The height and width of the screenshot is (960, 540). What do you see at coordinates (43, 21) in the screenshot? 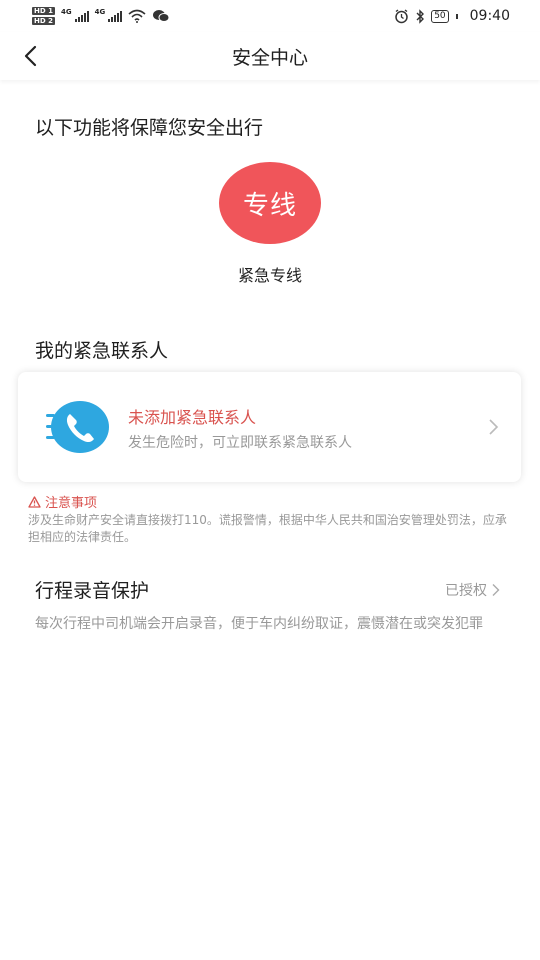
I see `sim2-badge: HD 2` at bounding box center [43, 21].